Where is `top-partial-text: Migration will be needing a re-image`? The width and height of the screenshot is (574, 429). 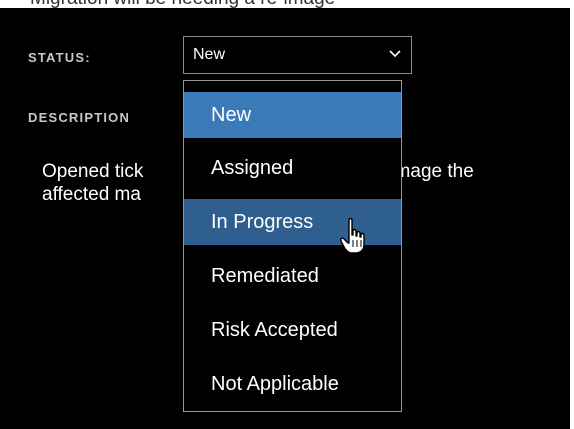 top-partial-text: Migration will be needing a re-image is located at coordinates (182, 4).